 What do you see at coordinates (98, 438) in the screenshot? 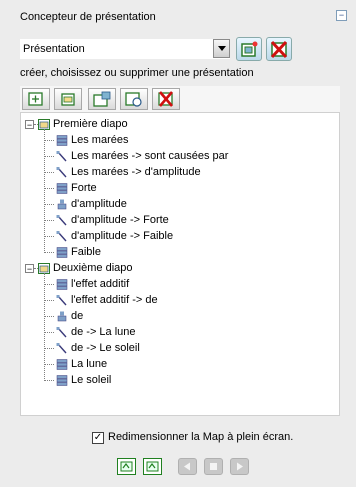
I see `fullscreen-resize-checkbox: ✓` at bounding box center [98, 438].